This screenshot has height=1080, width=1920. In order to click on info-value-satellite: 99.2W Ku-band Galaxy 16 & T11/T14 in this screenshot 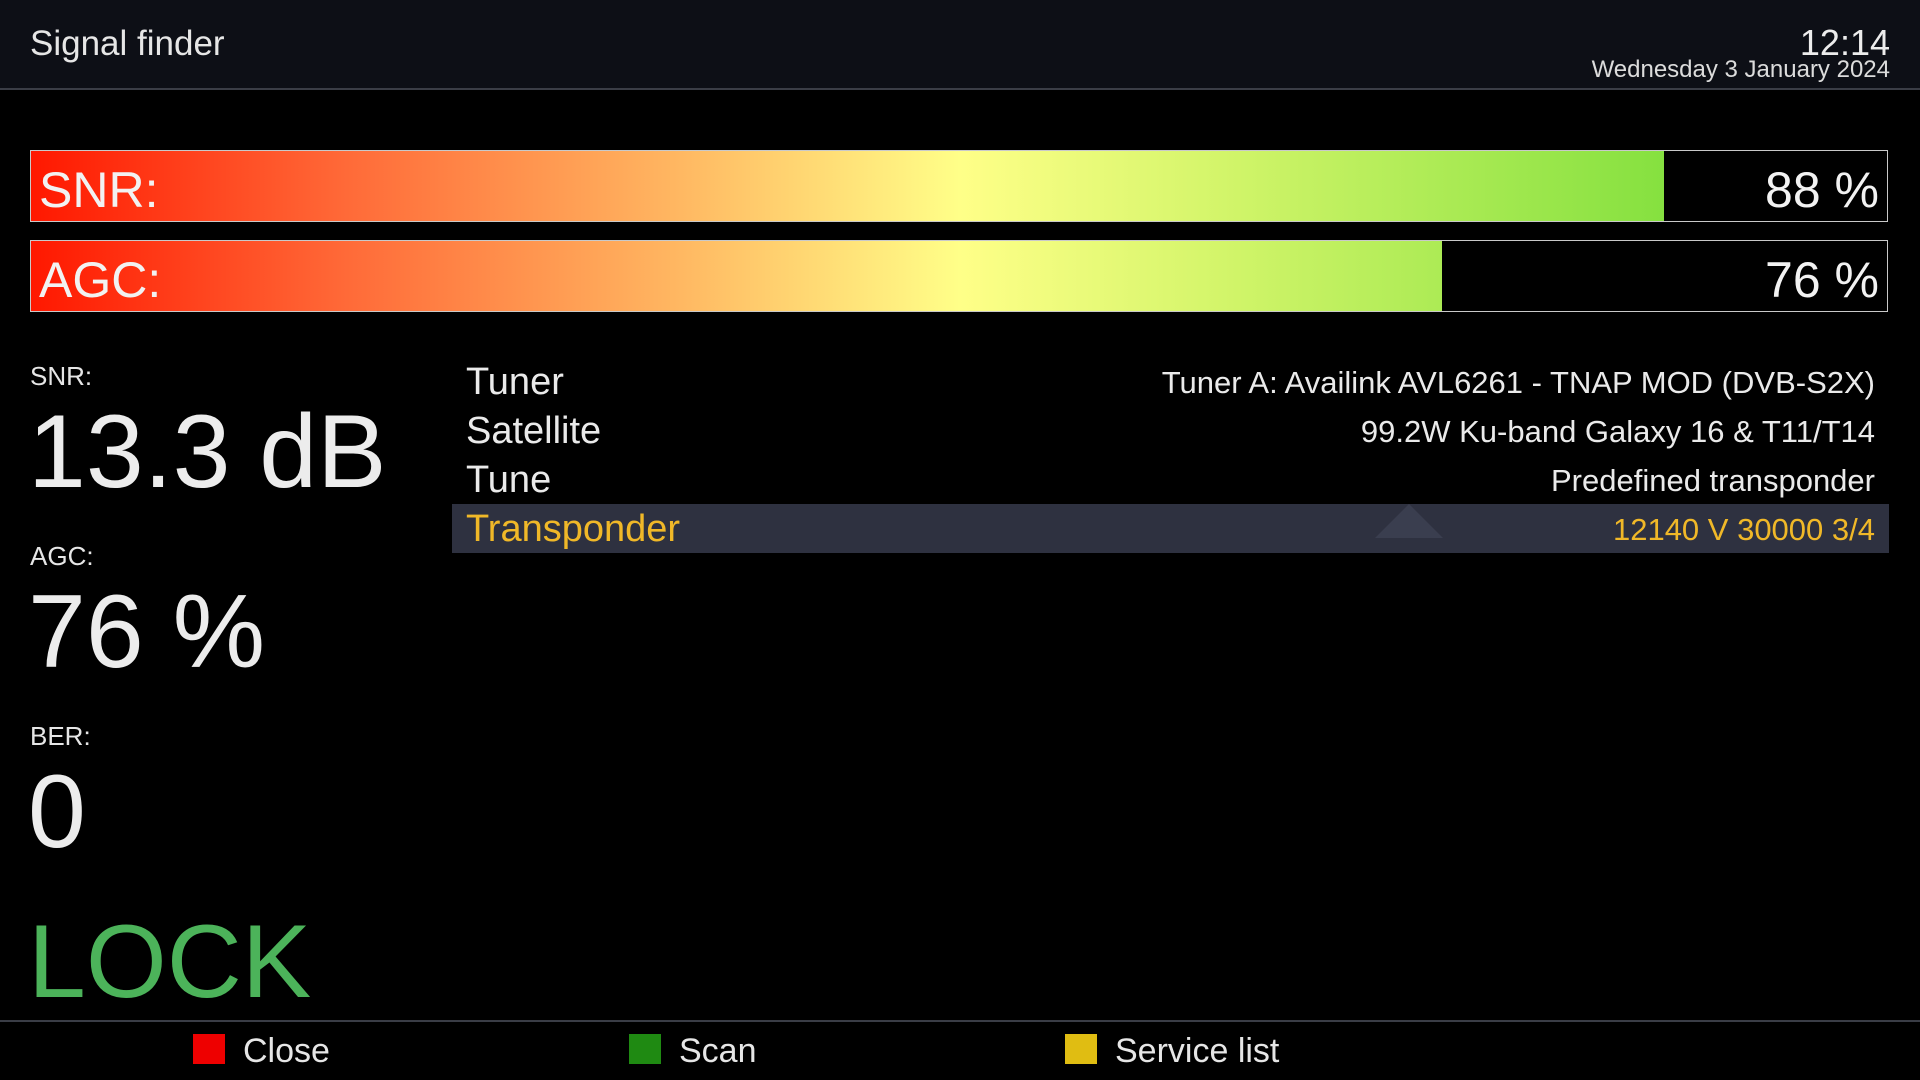, I will do `click(1617, 431)`.